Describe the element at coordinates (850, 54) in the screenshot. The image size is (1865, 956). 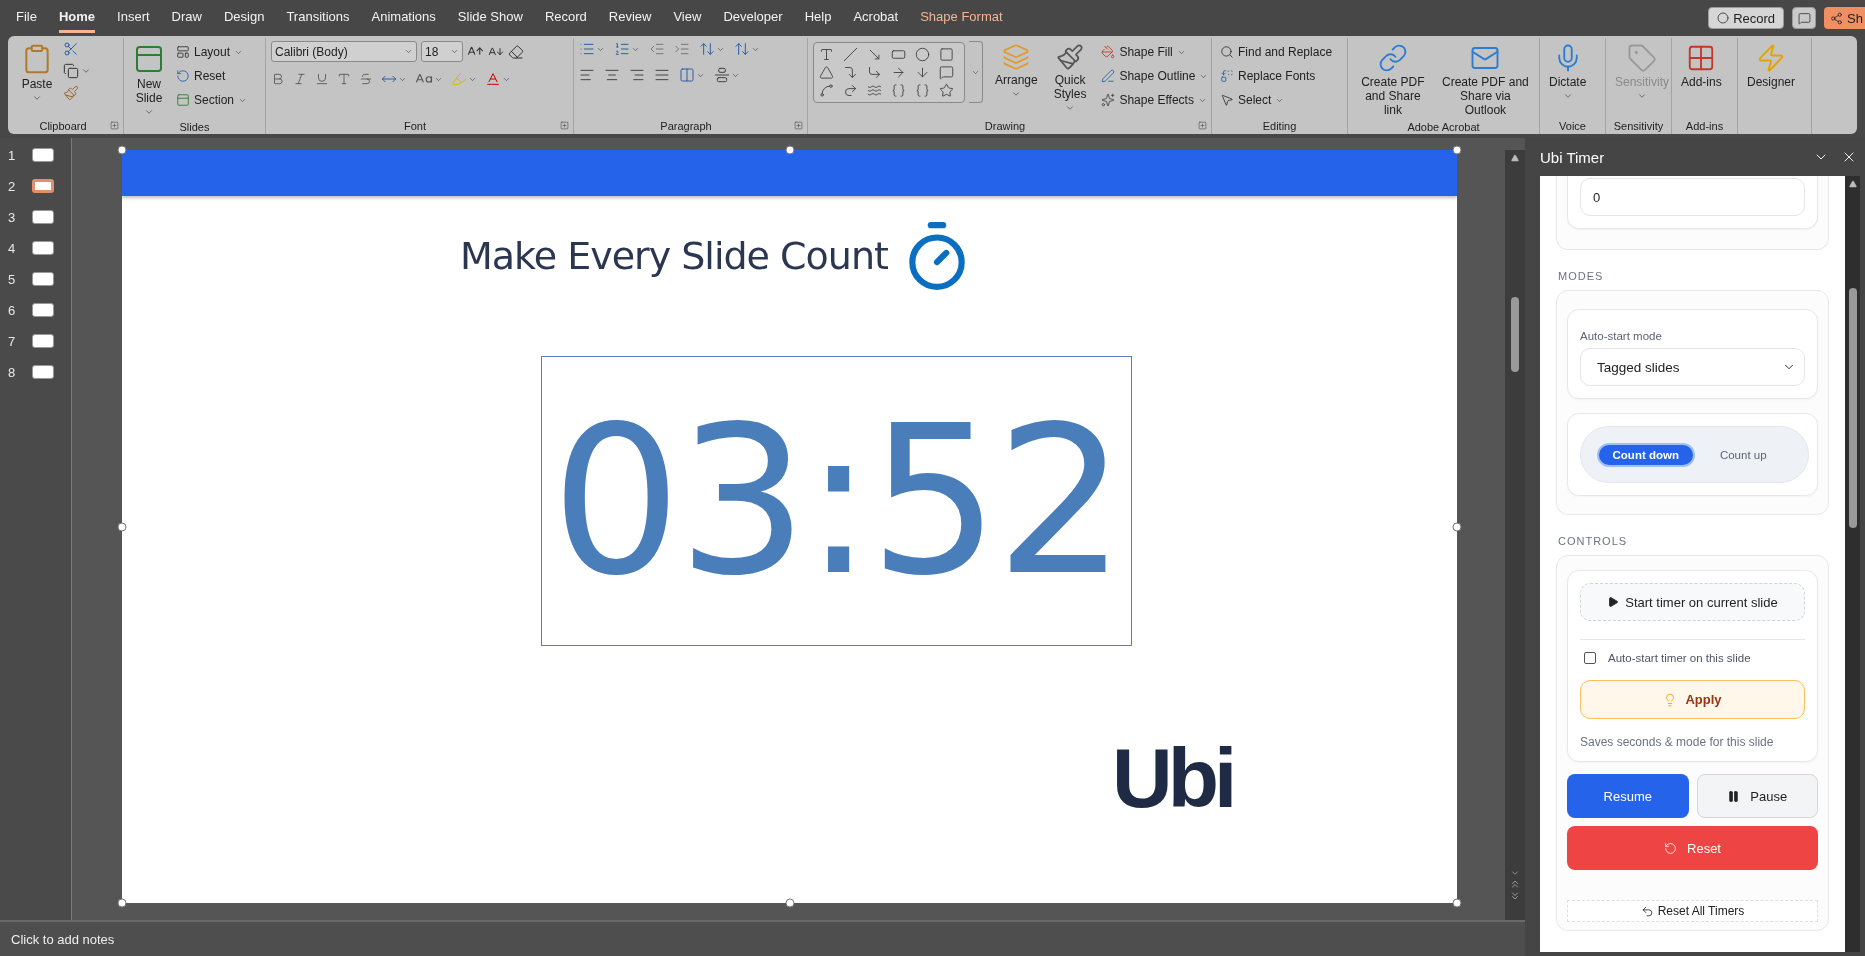
I see `line-icon` at that location.